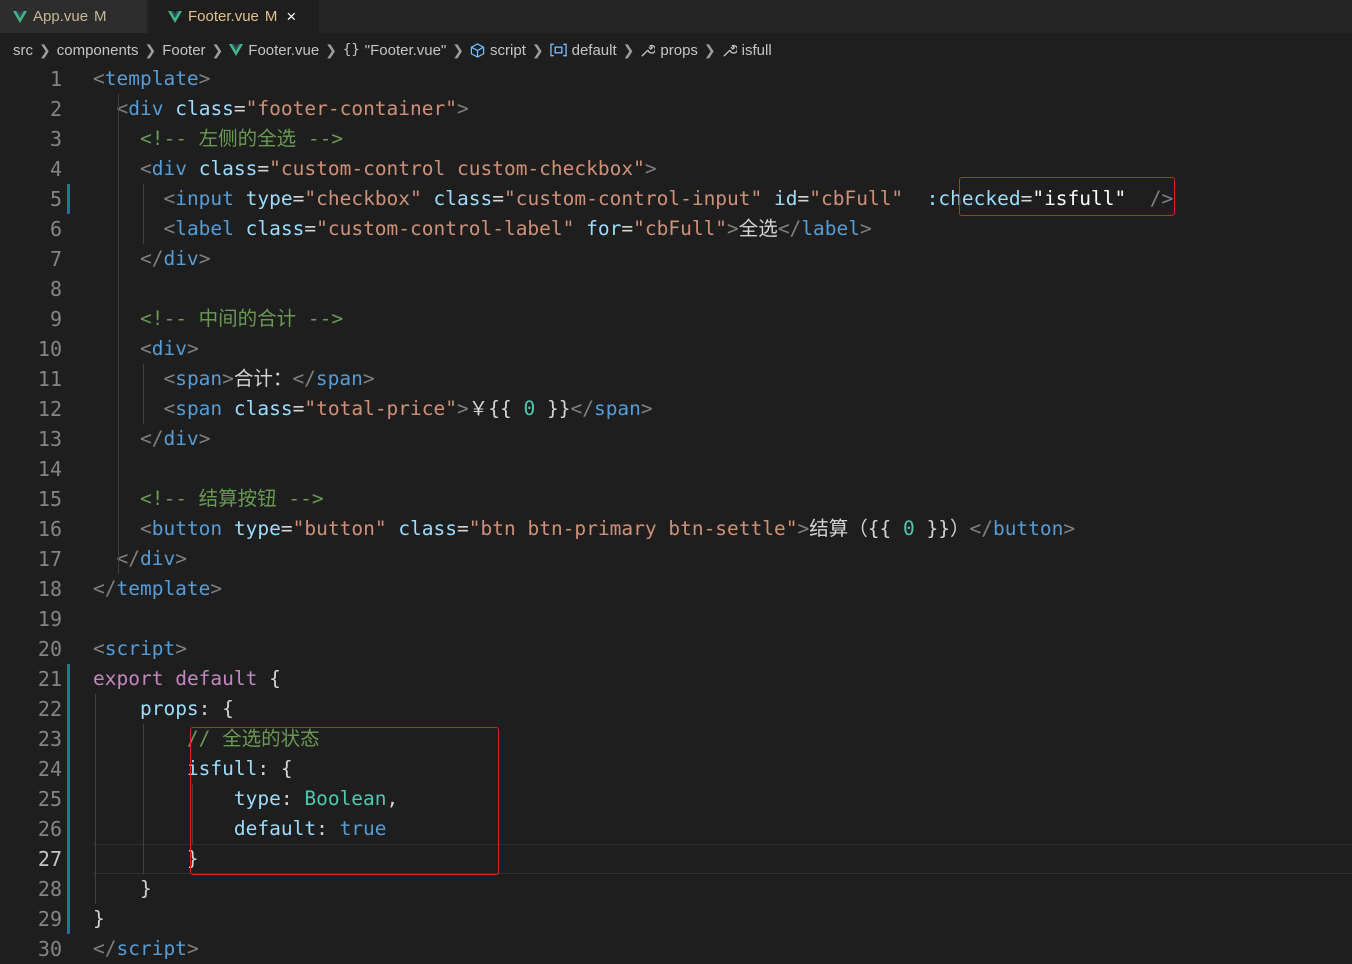 Image resolution: width=1352 pixels, height=964 pixels. What do you see at coordinates (756, 50) in the screenshot?
I see `breadcrumb-label: isfull` at bounding box center [756, 50].